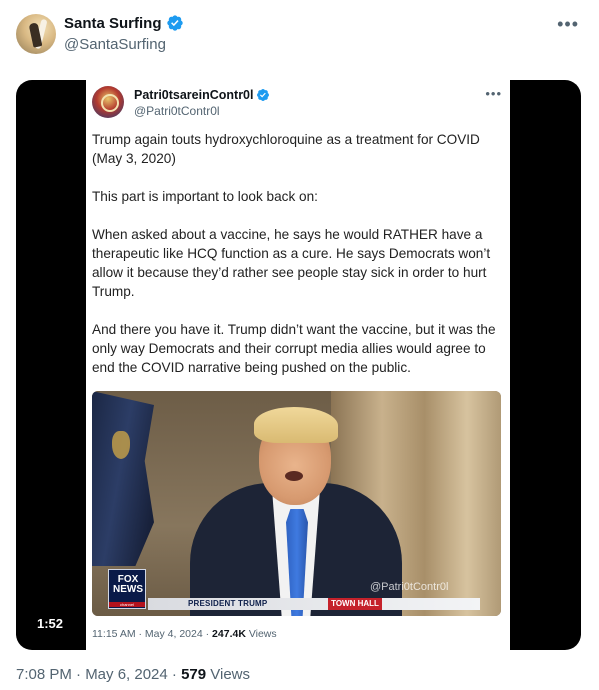 The height and width of the screenshot is (690, 599). I want to click on network-logo-line2: NEWS, so click(128, 589).